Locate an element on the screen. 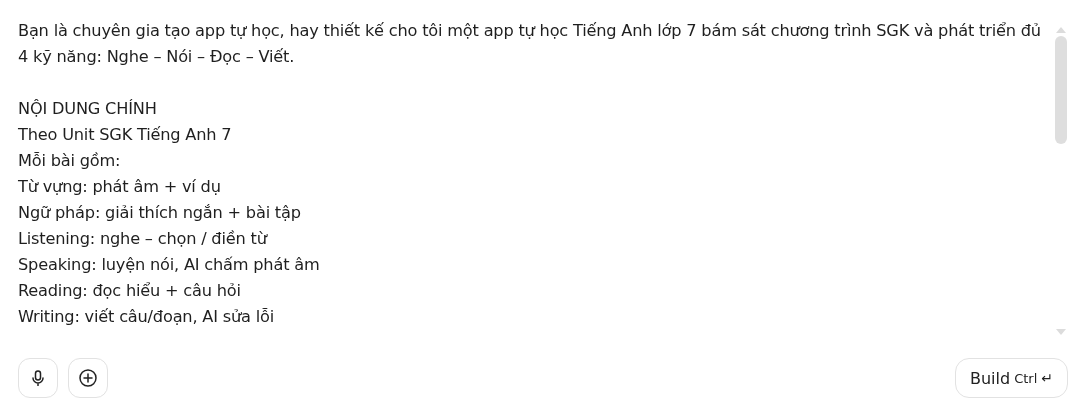 This screenshot has width=1076, height=400. microphone-button is located at coordinates (38, 378).